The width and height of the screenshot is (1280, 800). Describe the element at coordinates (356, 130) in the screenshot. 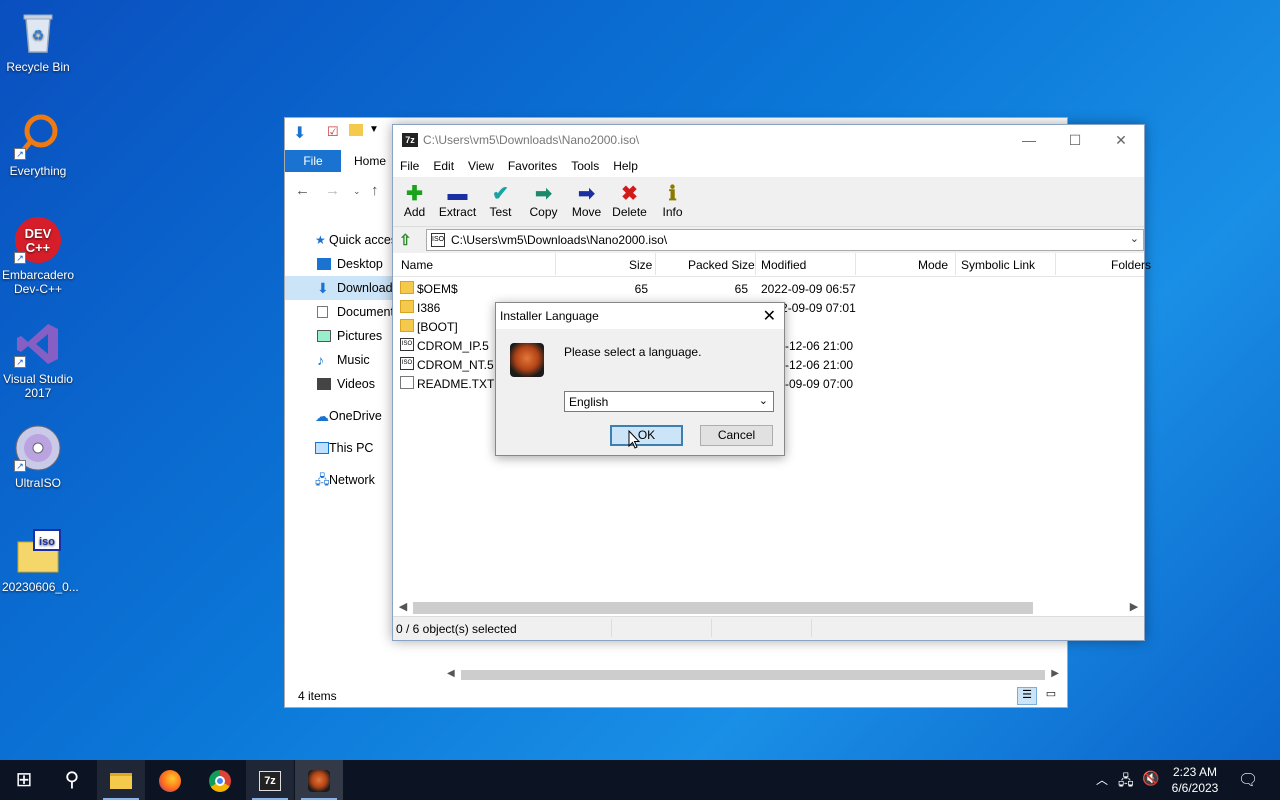

I see `new-folder-icon` at that location.